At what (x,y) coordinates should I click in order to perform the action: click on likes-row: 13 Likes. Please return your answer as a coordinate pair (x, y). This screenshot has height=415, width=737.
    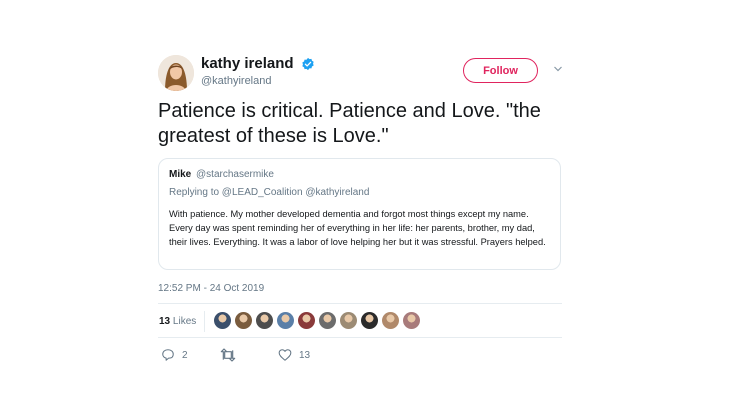
    Looking at the image, I should click on (360, 321).